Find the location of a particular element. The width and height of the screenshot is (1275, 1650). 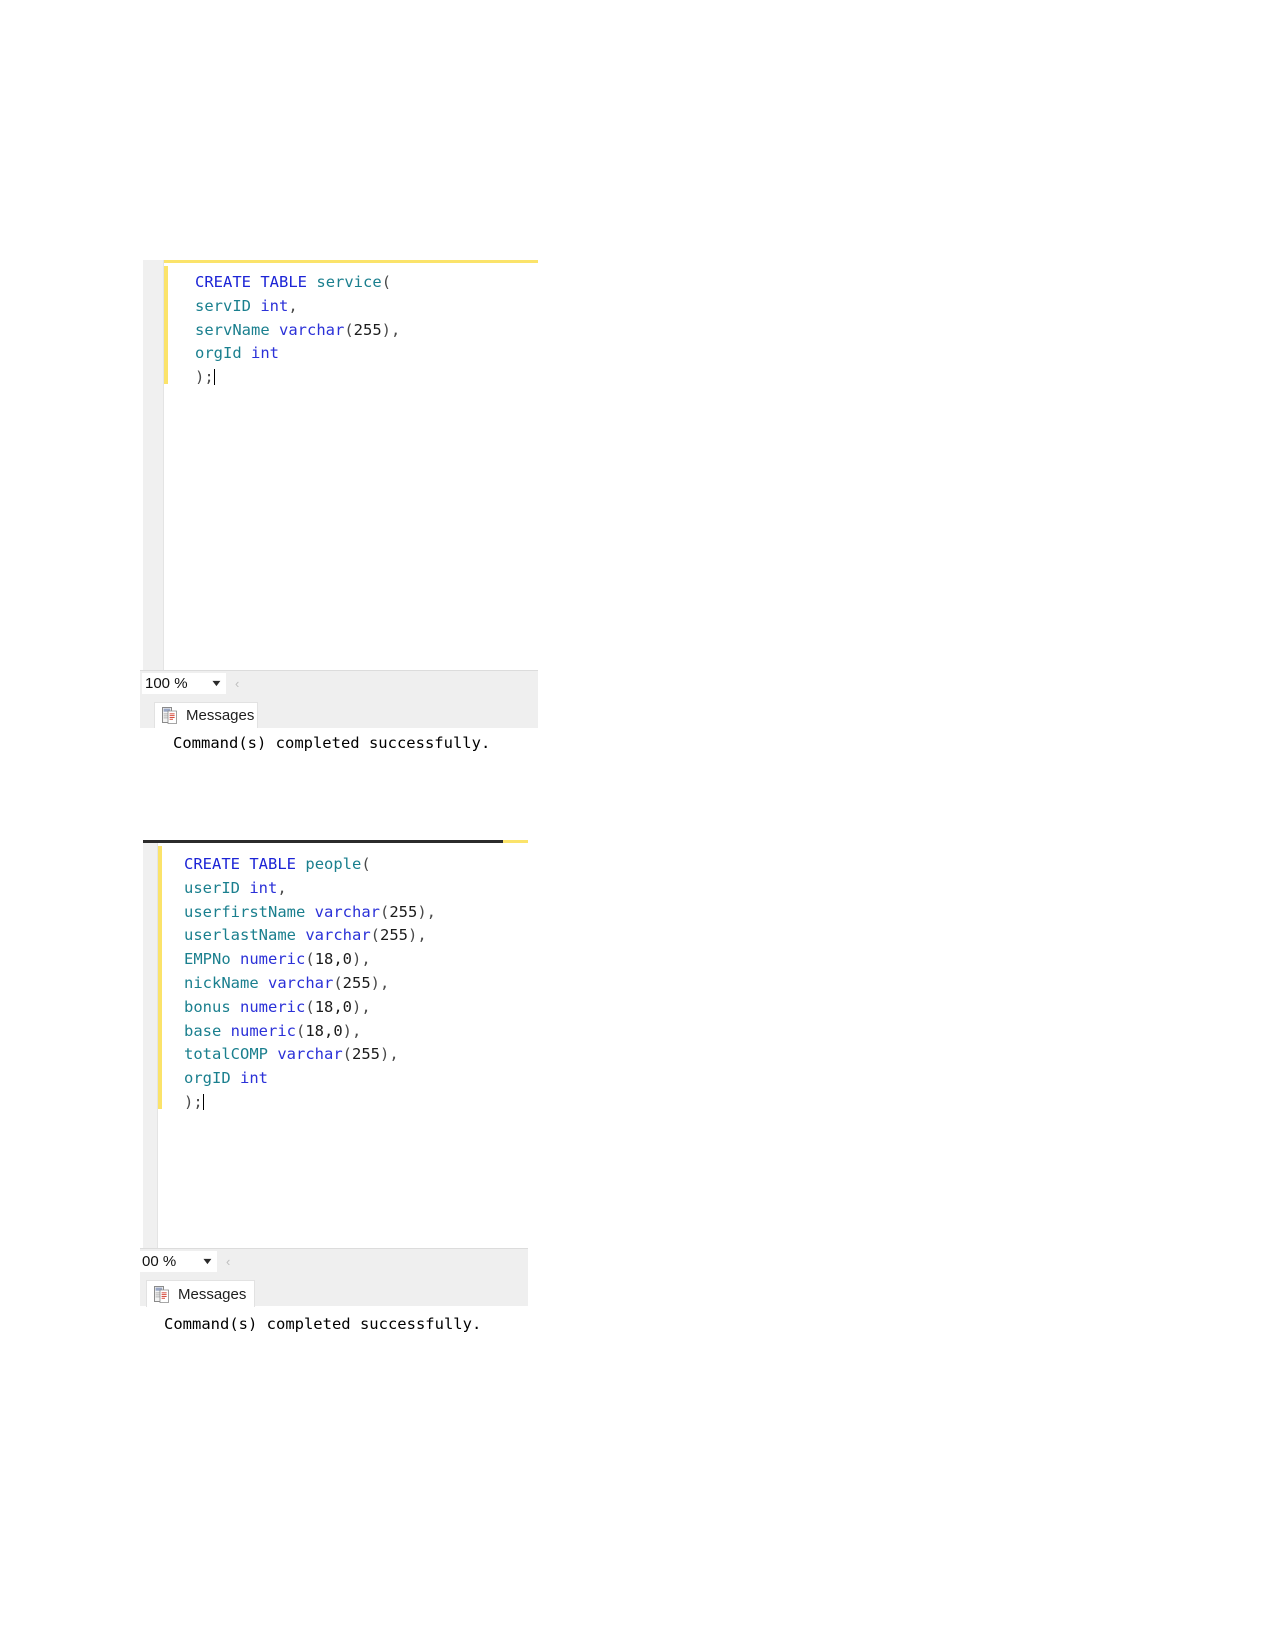

tab-messages-label: Messages is located at coordinates (220, 715).